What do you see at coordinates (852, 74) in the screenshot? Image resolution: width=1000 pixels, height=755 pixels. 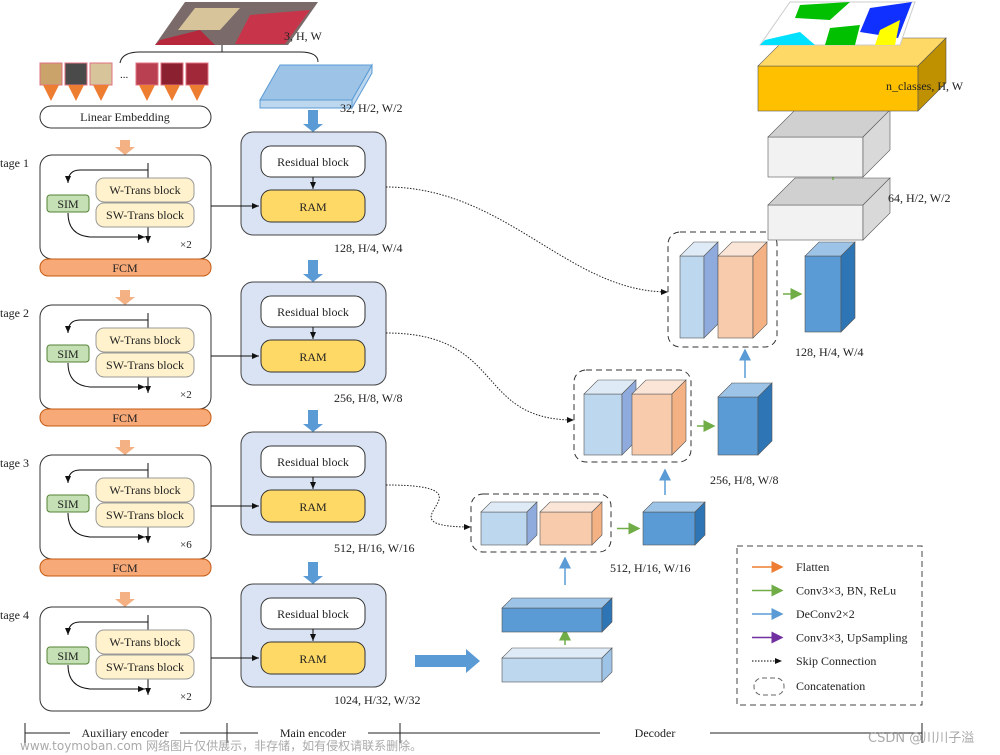 I see `output-slab` at bounding box center [852, 74].